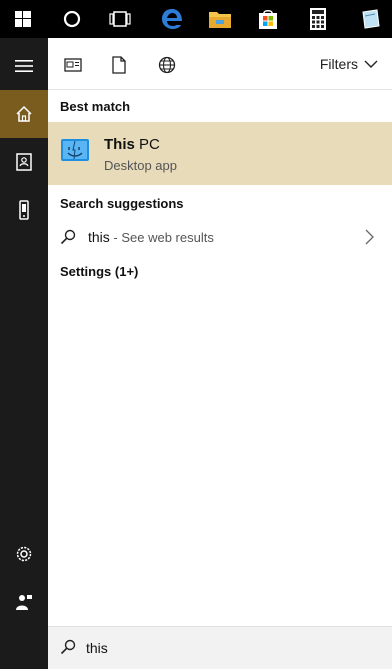  What do you see at coordinates (172, 19) in the screenshot?
I see `edge-icon` at bounding box center [172, 19].